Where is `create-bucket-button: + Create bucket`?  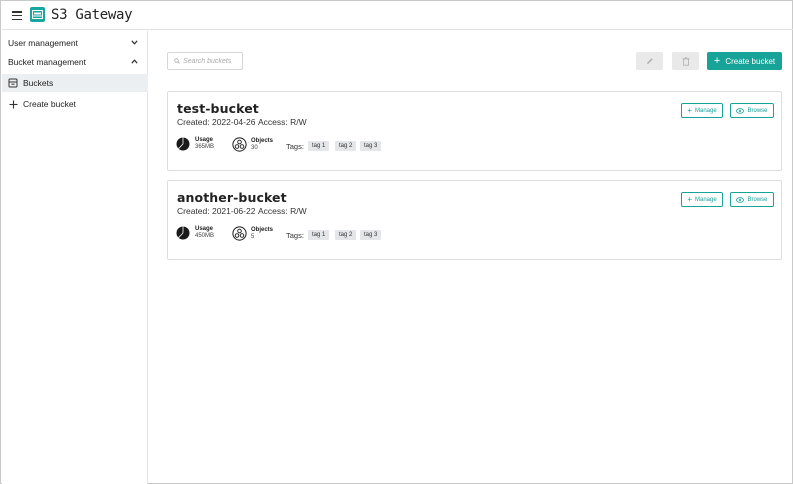 create-bucket-button: + Create bucket is located at coordinates (744, 61).